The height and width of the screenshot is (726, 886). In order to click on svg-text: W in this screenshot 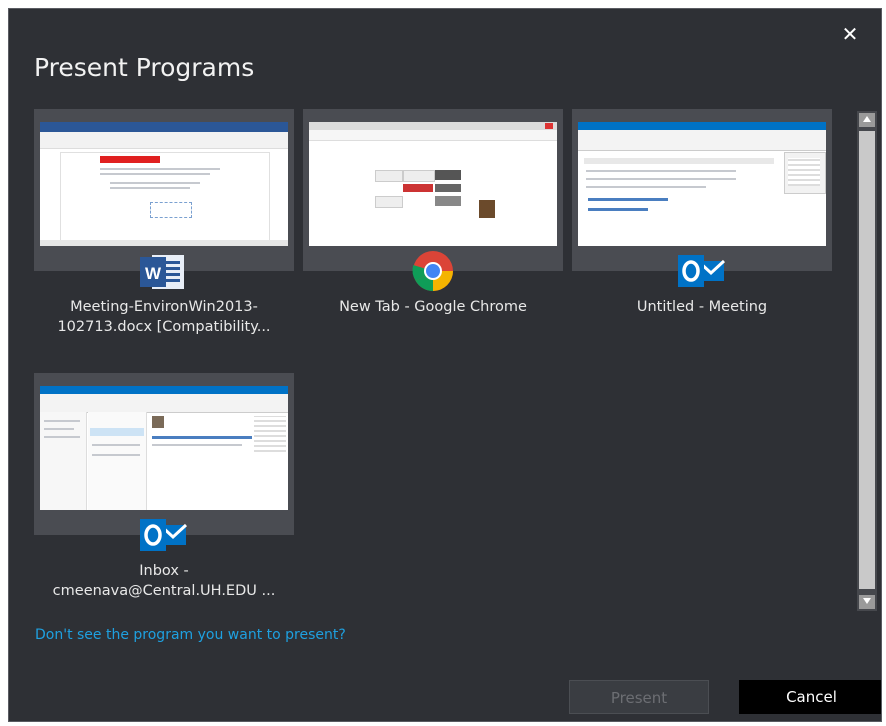, I will do `click(153, 273)`.